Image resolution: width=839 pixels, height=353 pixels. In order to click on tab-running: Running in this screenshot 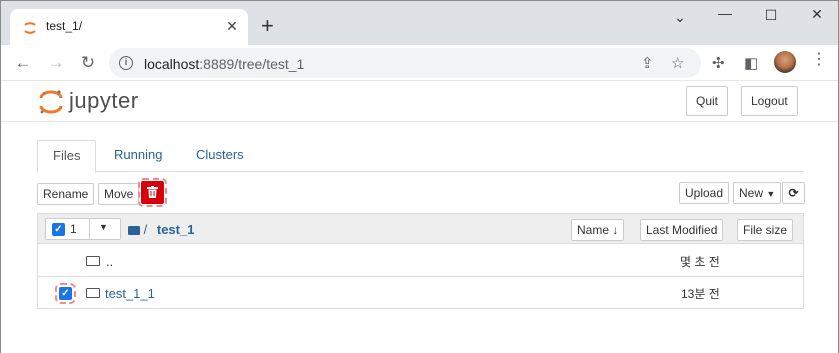, I will do `click(138, 156)`.